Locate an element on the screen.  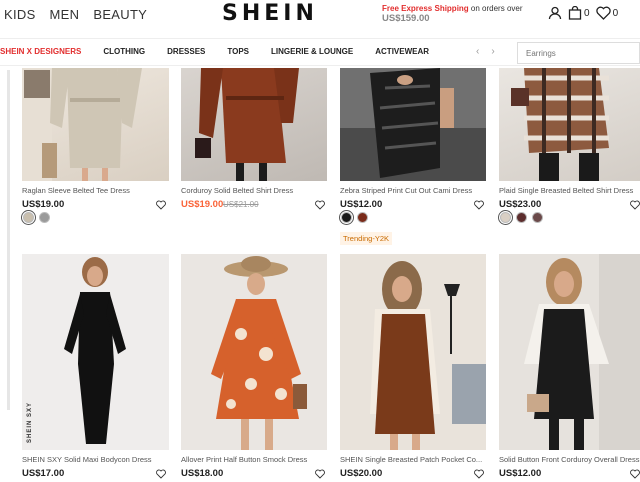
product-title: Raglan Sleeve Belted Tee Dress is located at coordinates (94, 190).